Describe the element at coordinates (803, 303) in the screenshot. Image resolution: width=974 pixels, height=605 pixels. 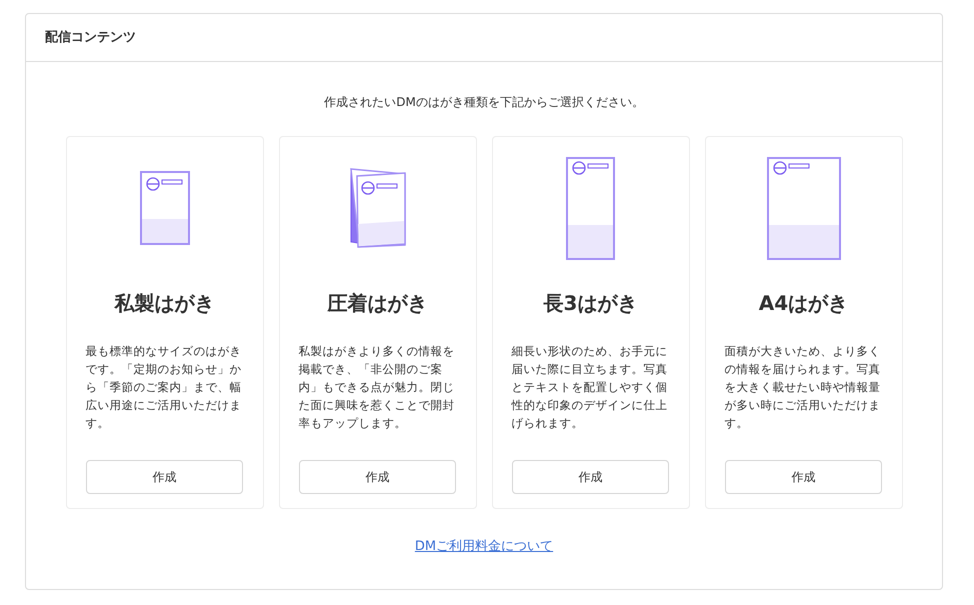
I see `card-title: A4はがき` at that location.